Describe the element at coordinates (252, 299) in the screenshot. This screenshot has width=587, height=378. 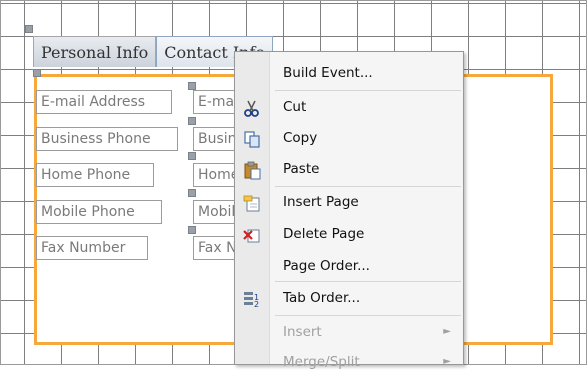
I see `tab-order-icon: 1 2` at that location.